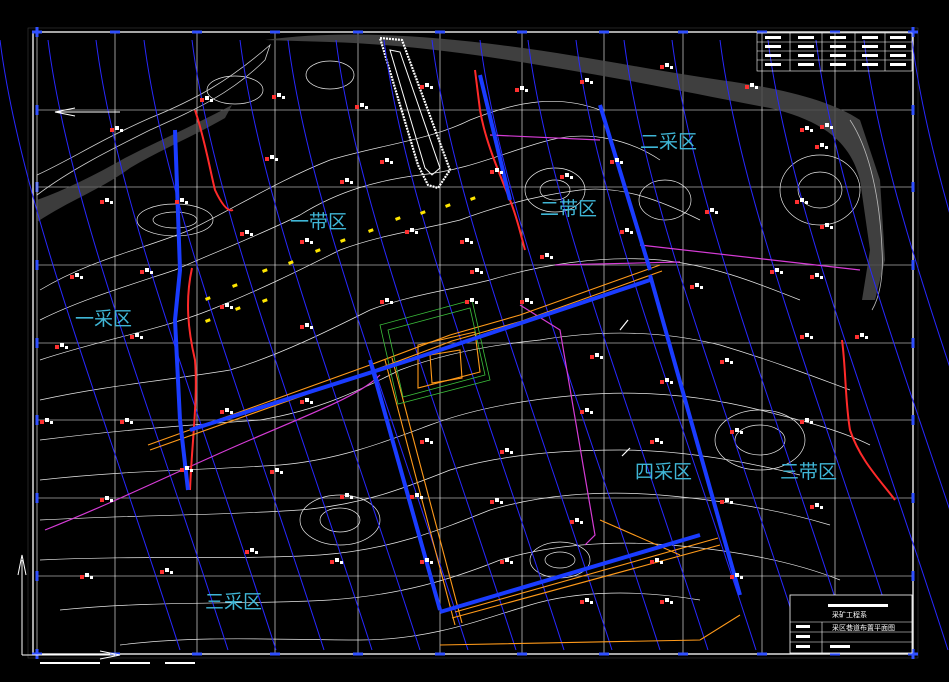 This screenshot has width=949, height=682. What do you see at coordinates (663, 472) in the screenshot?
I see `zone-label-mining-4: 四采区` at bounding box center [663, 472].